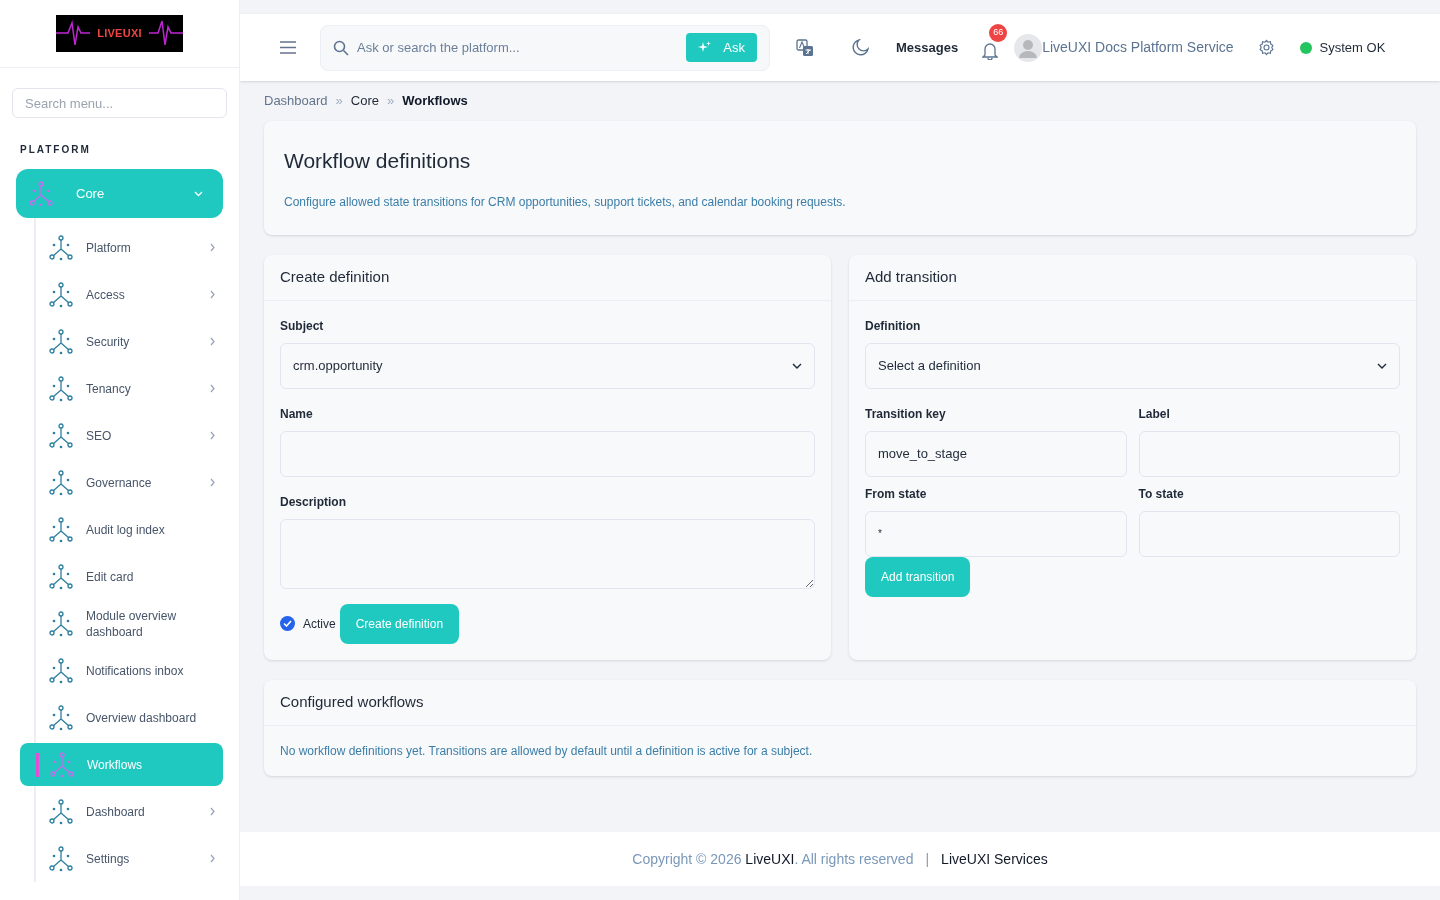 This screenshot has width=1440, height=900. I want to click on translate-icon, so click(805, 47).